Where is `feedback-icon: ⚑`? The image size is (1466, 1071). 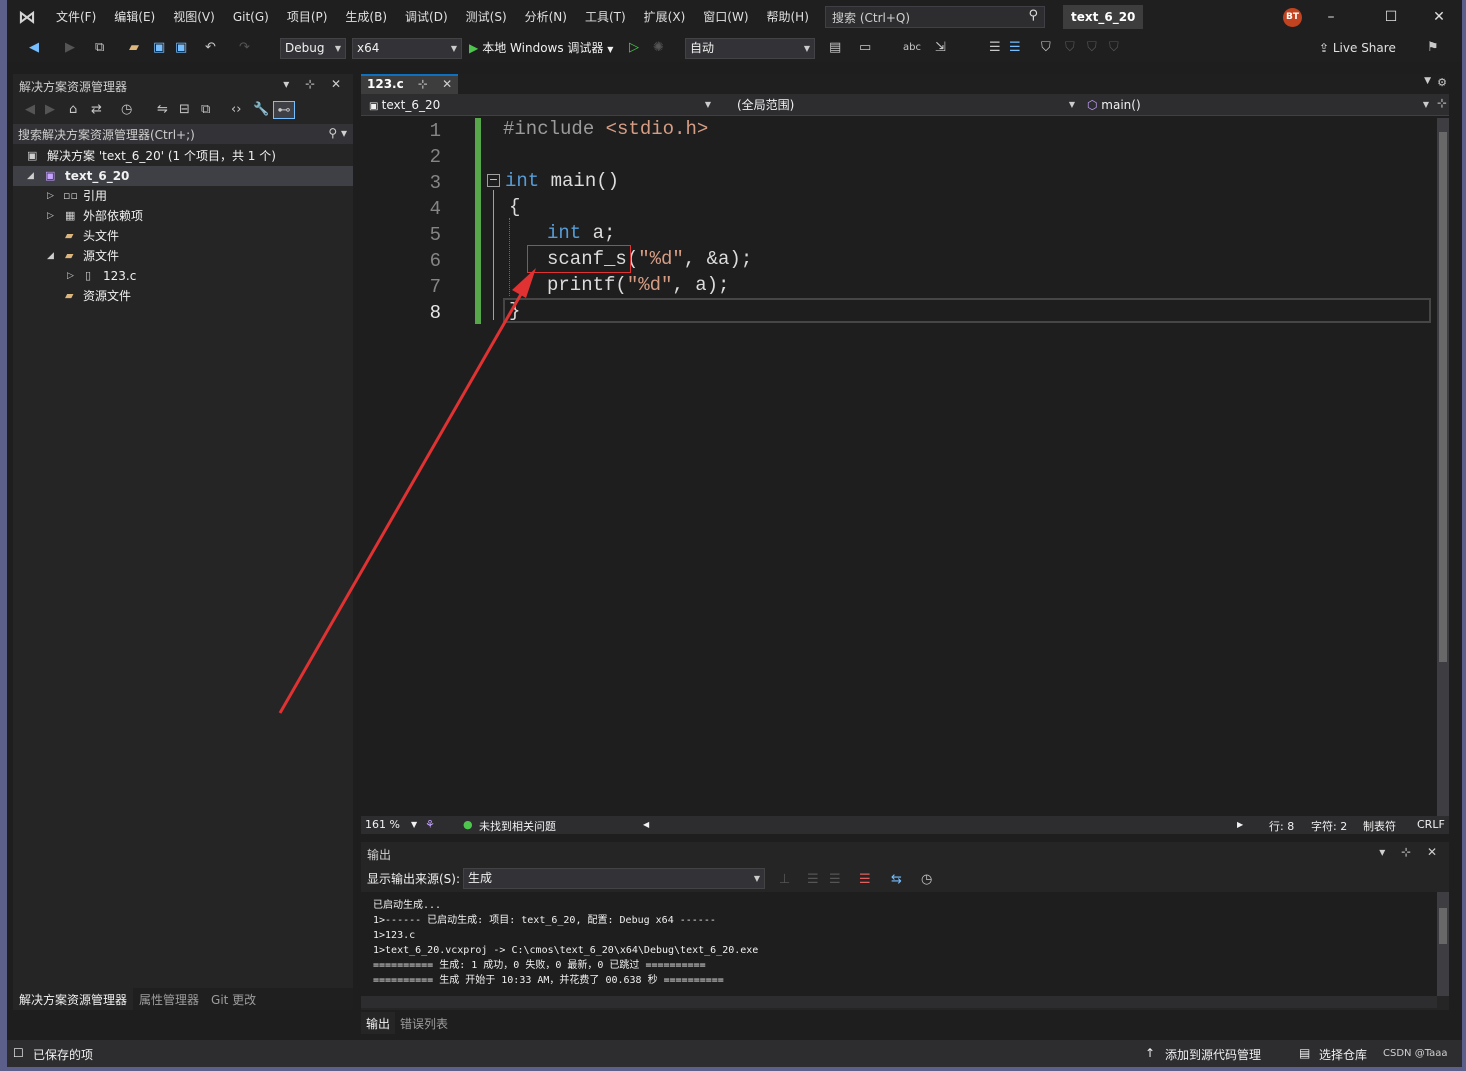 feedback-icon: ⚑ is located at coordinates (1433, 48).